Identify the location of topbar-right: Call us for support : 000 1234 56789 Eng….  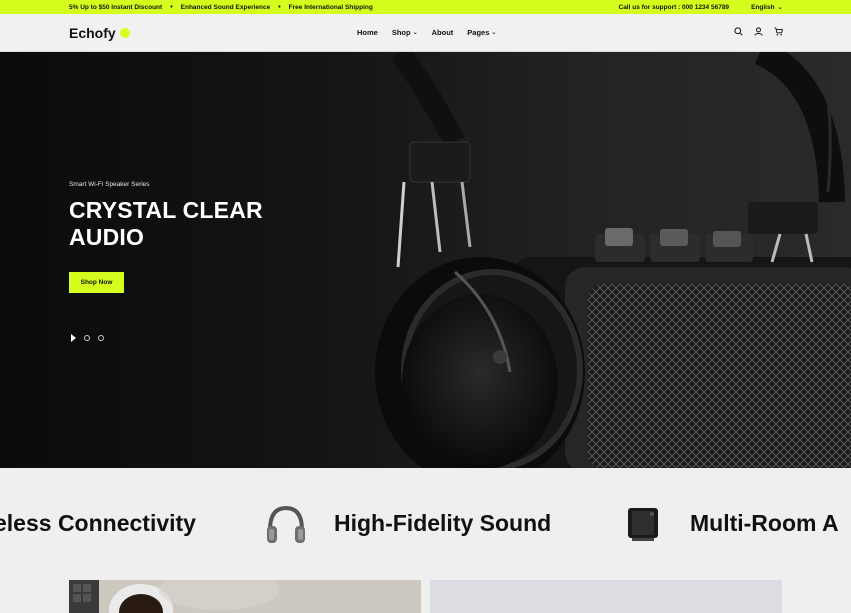
(701, 7).